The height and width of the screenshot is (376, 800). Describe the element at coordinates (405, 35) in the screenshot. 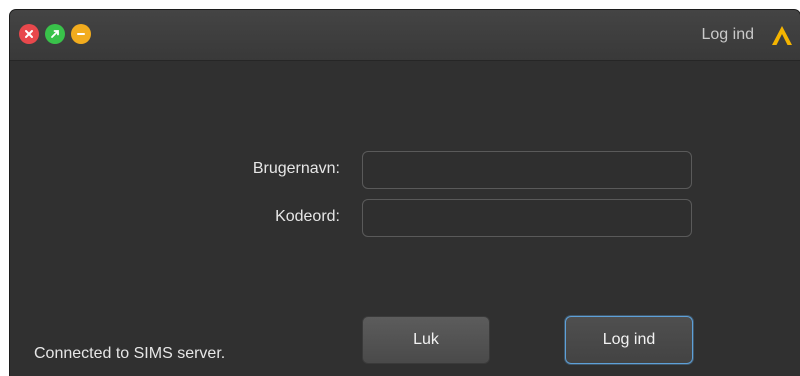

I see `title-bar: Log ind` at that location.